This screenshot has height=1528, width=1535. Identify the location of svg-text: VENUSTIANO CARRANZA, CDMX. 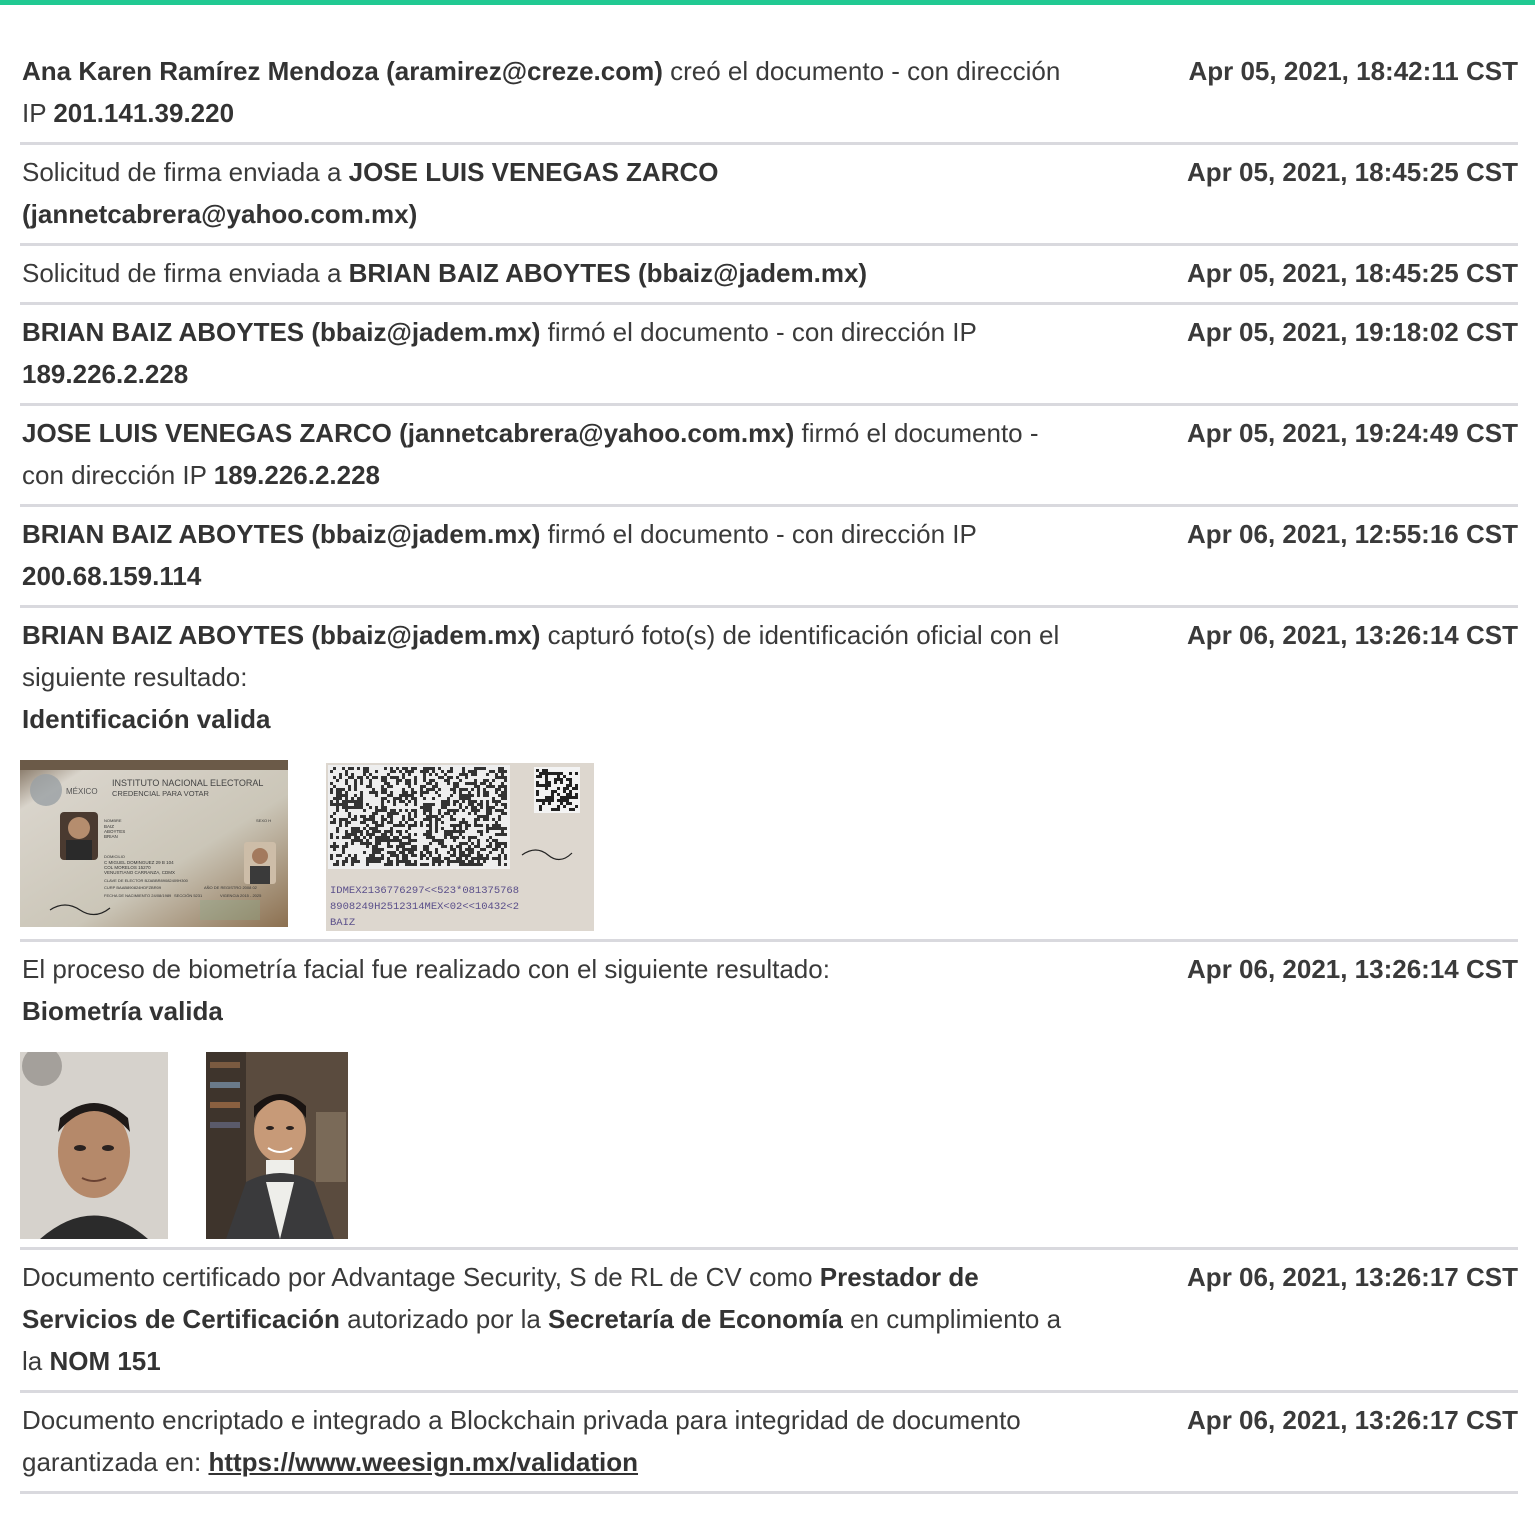
(139, 872).